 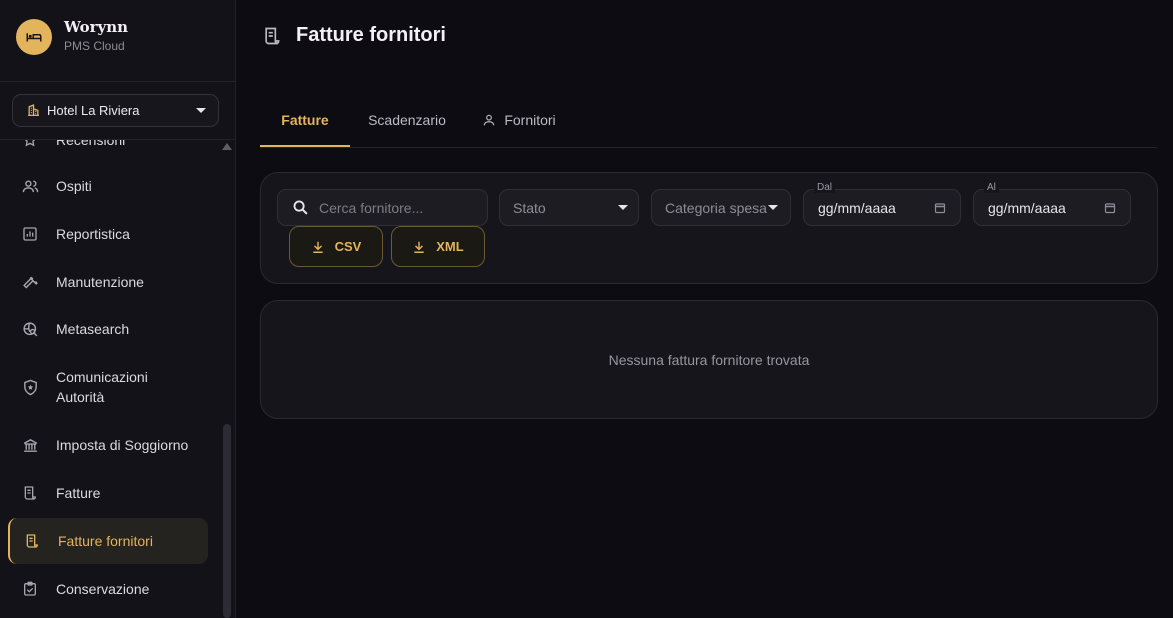 I want to click on sidebar-item-label: Reportistica, so click(x=93, y=234).